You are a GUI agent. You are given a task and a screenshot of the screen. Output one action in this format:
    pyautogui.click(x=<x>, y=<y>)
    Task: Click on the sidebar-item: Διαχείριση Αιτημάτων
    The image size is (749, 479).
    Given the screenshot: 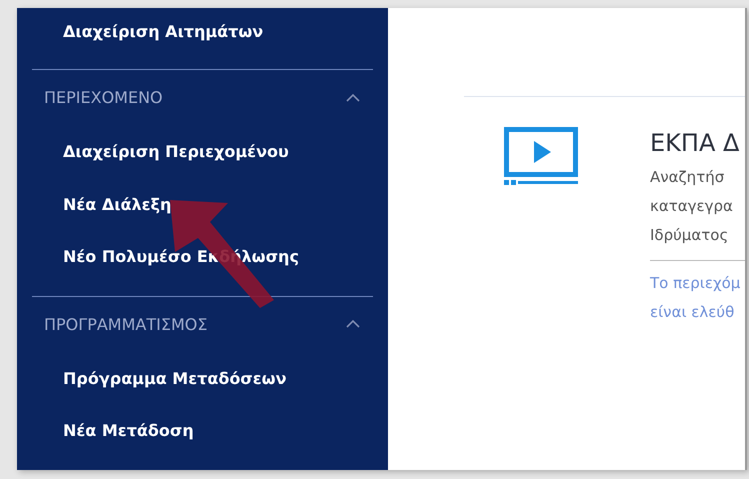 What is the action you would take?
    pyautogui.click(x=148, y=32)
    